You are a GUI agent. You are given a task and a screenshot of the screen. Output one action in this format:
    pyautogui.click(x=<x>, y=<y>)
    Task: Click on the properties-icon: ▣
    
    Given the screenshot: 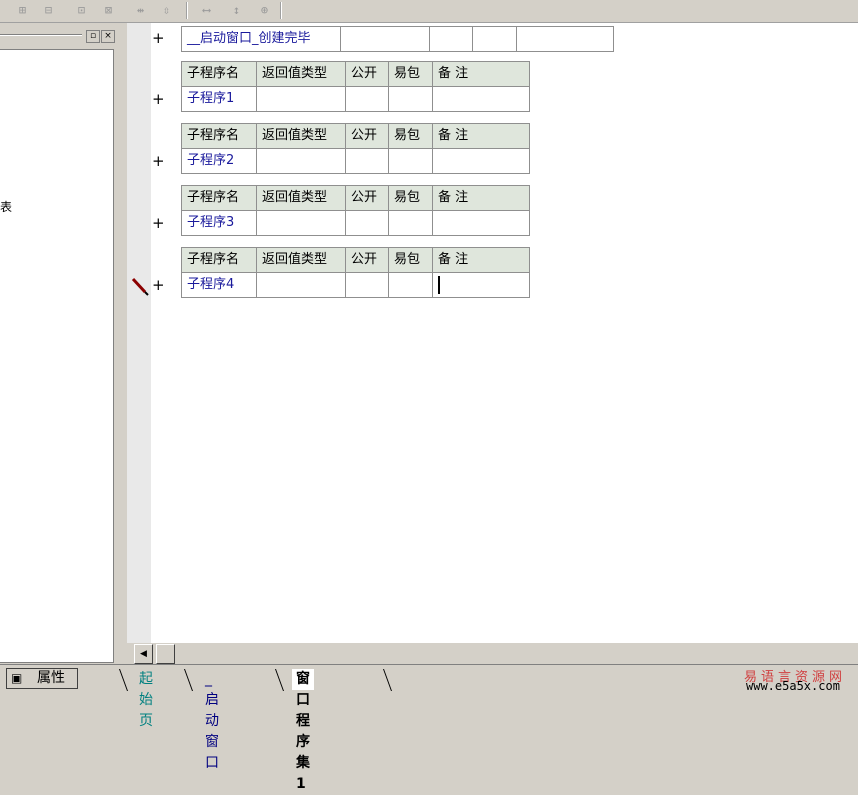 What is the action you would take?
    pyautogui.click(x=17, y=678)
    